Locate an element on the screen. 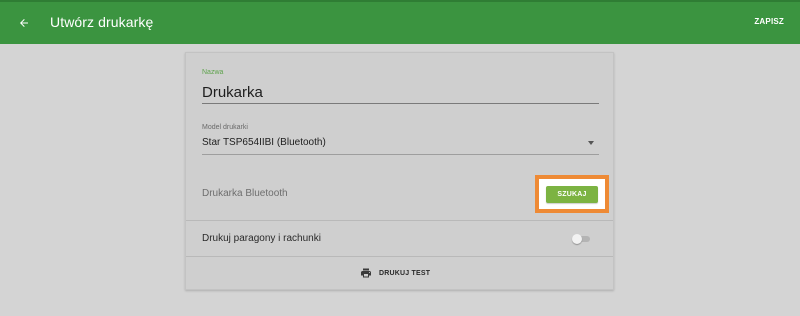  name-field-label: Nazwa is located at coordinates (213, 72).